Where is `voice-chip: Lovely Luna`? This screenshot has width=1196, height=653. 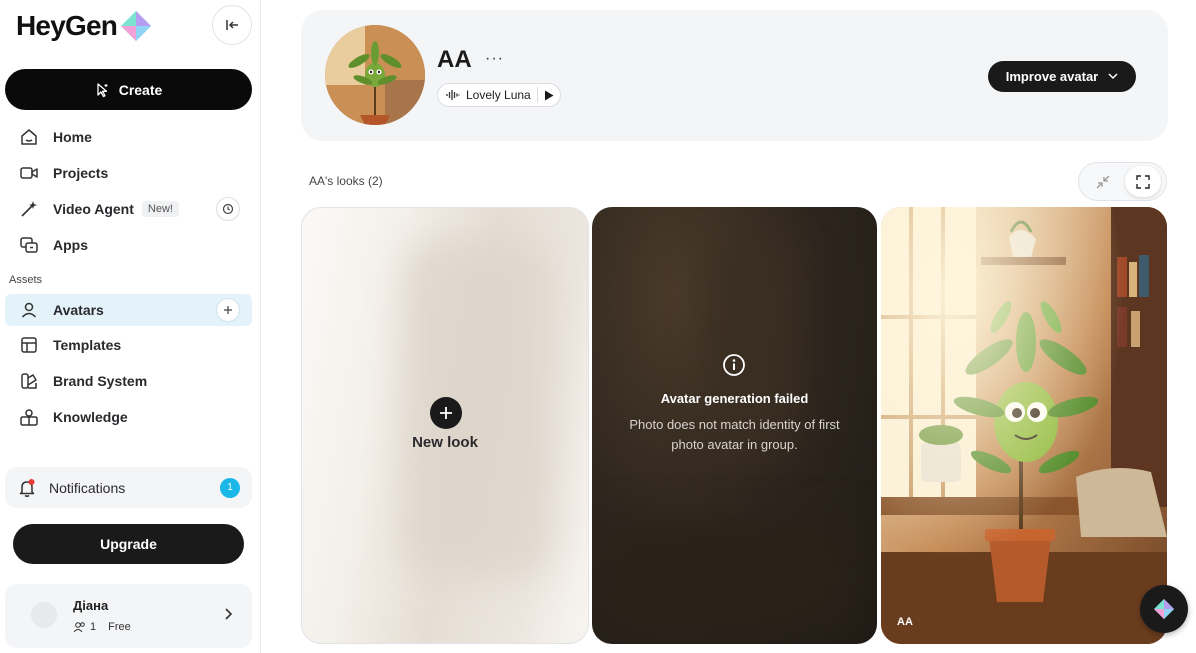
voice-chip: Lovely Luna is located at coordinates (499, 95).